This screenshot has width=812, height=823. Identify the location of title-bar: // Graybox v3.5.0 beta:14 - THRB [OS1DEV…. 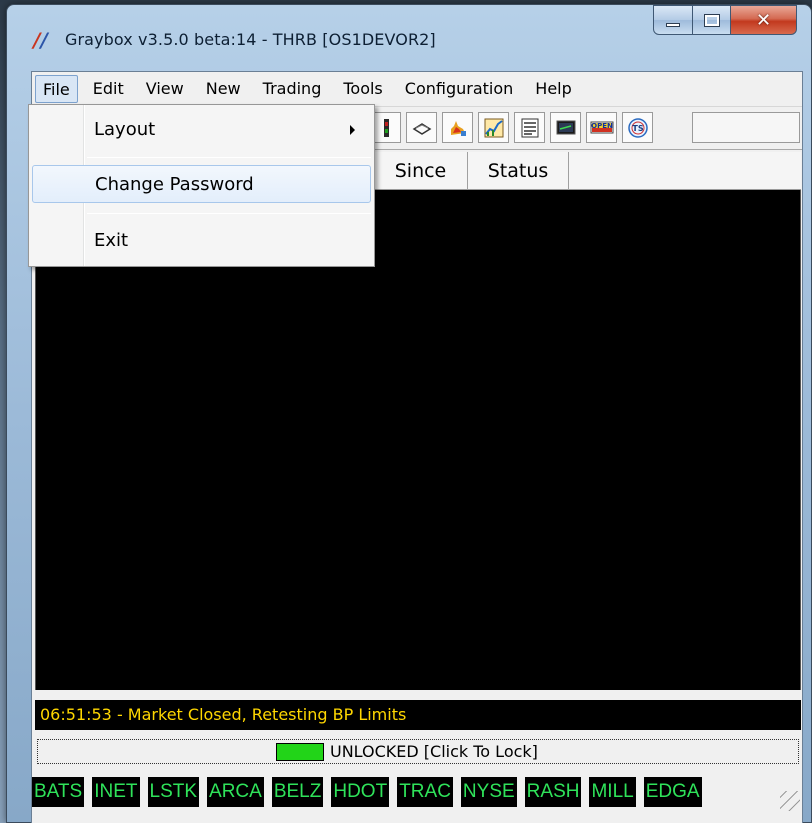
(409, 33).